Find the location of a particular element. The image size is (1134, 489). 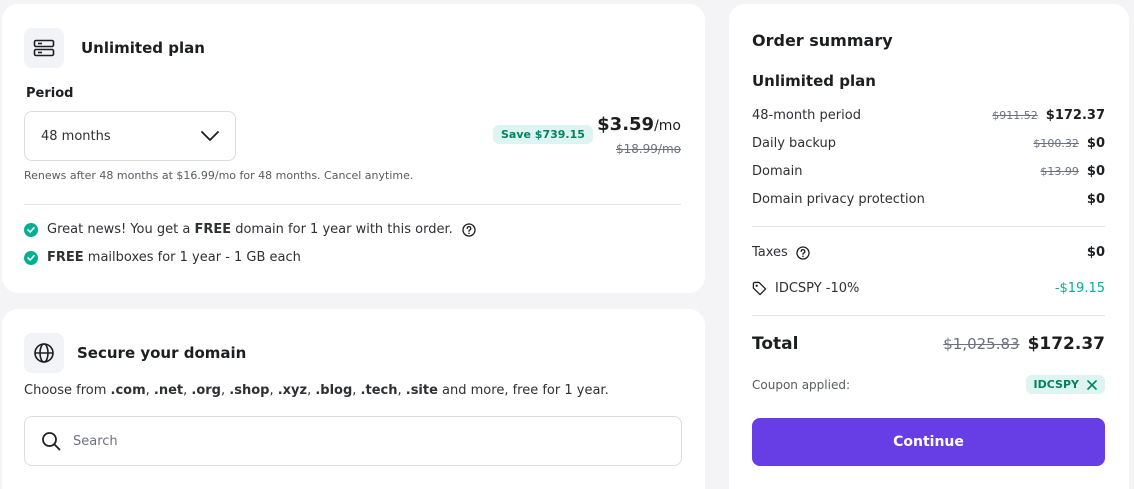

row-old-price: $100.32 is located at coordinates (1056, 143).